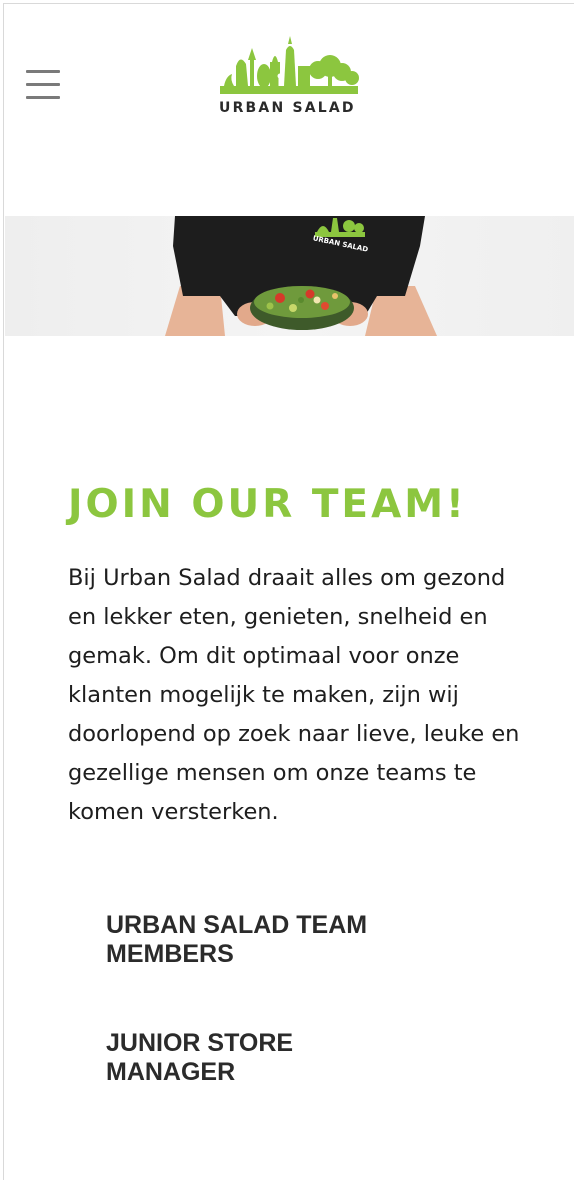  I want to click on page-title: JOIN OUR TEAM!, so click(267, 504).